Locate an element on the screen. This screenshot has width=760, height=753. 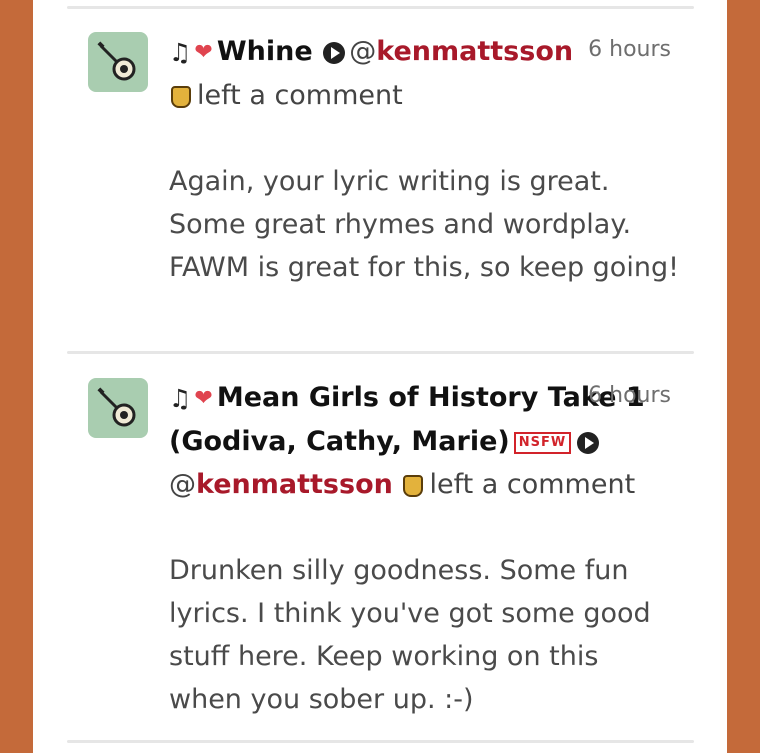
comment-header: ♫ ❤ Whine @kenmattsson left a comment is located at coordinates (379, 73).